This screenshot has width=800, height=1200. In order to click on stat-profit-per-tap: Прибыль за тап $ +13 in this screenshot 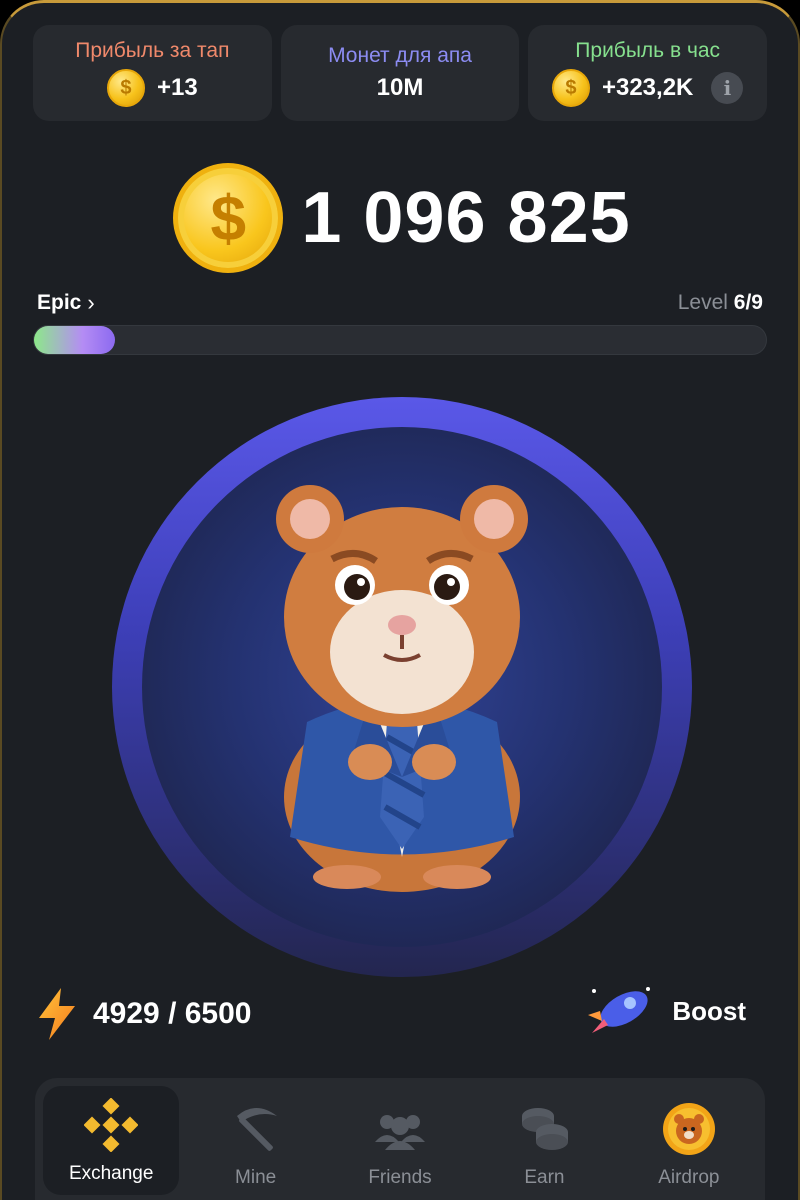, I will do `click(152, 73)`.